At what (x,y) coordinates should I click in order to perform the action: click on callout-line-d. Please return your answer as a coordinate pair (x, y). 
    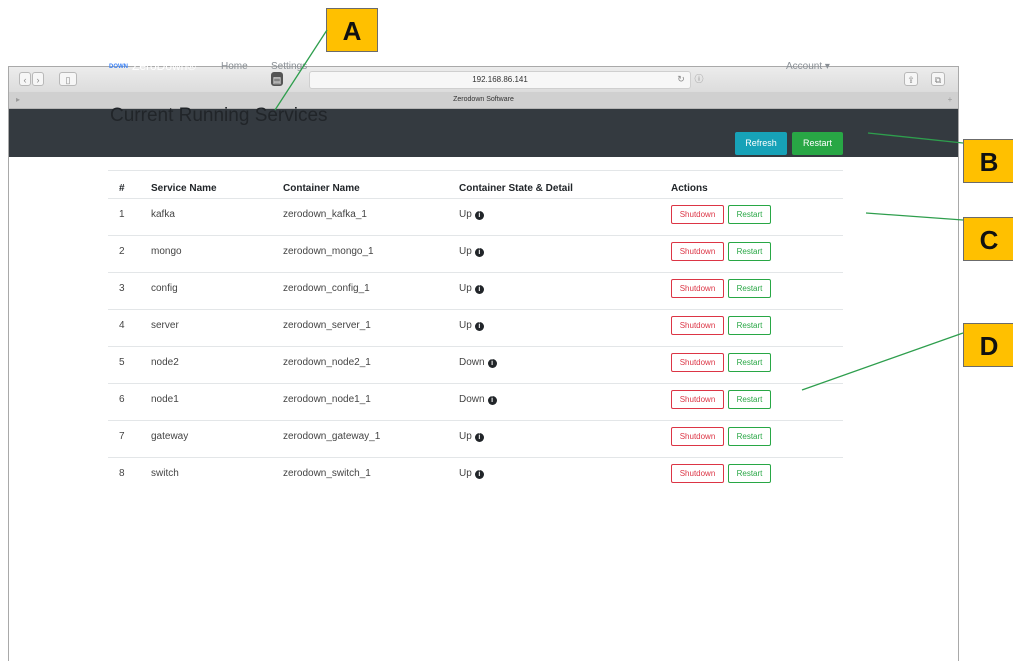
    Looking at the image, I should click on (882, 361).